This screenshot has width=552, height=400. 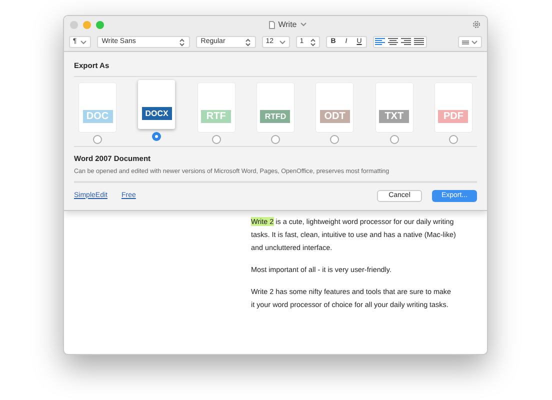 What do you see at coordinates (335, 117) in the screenshot?
I see `format-label: ODT` at bounding box center [335, 117].